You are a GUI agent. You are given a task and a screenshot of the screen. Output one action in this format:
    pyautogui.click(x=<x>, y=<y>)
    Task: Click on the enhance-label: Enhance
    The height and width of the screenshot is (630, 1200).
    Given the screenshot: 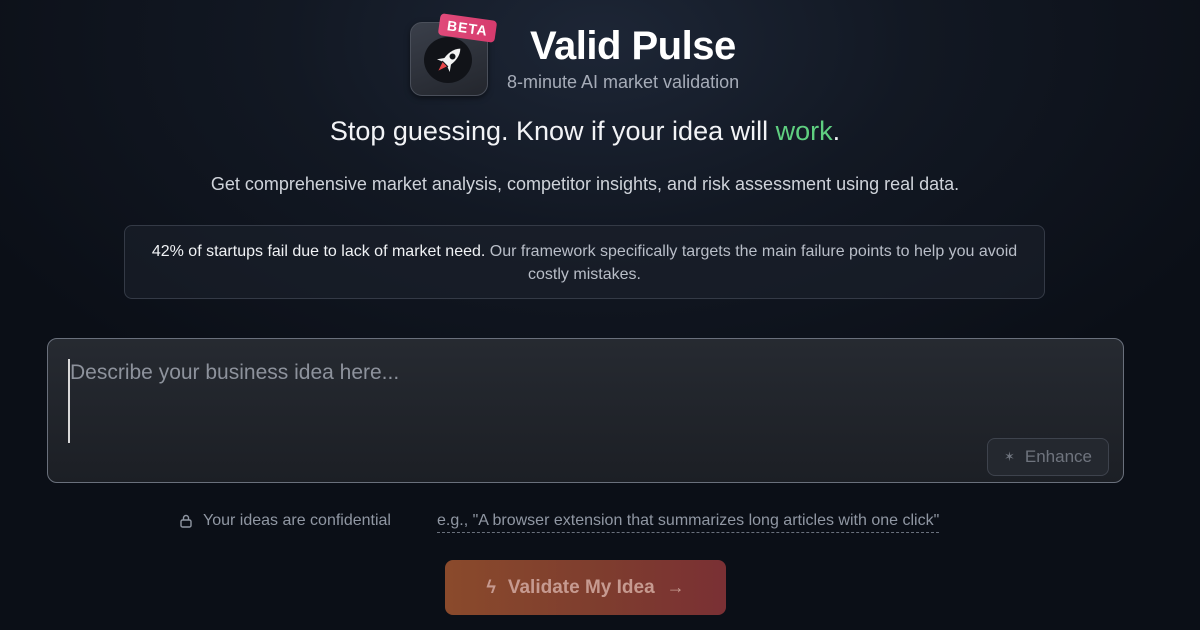 What is the action you would take?
    pyautogui.click(x=1058, y=456)
    